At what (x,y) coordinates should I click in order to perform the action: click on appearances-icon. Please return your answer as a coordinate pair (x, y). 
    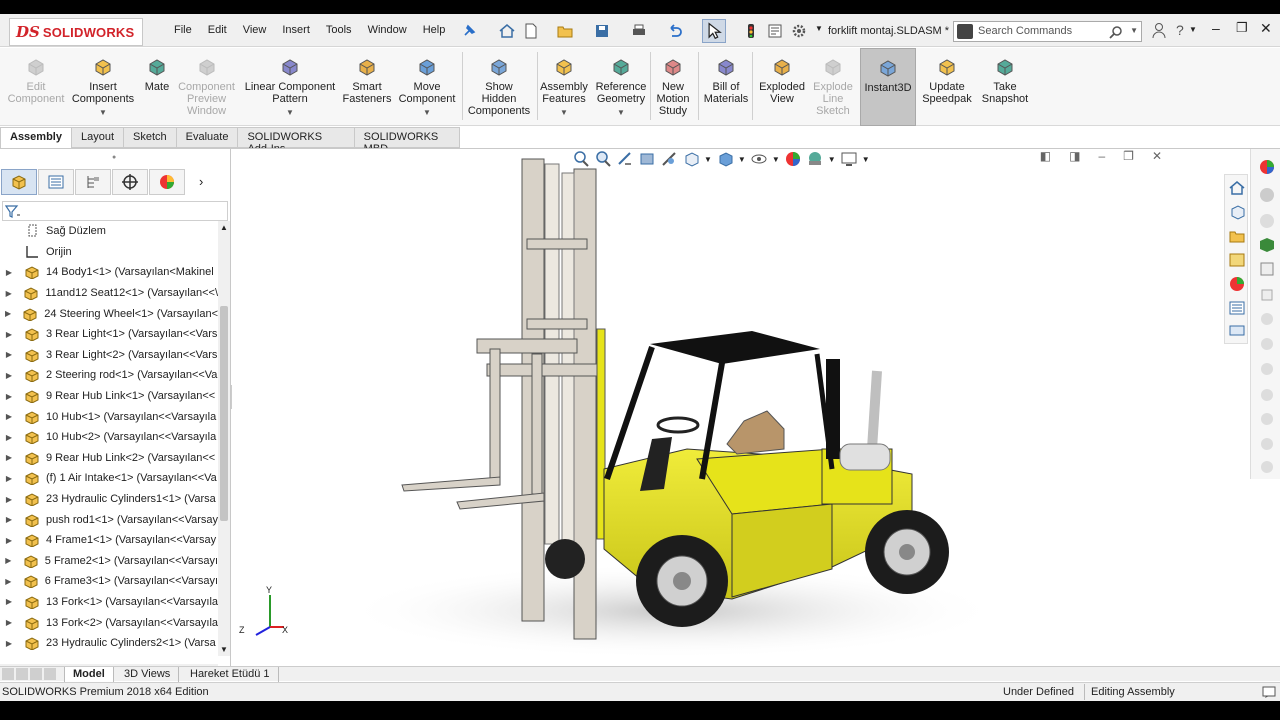
    Looking at the image, I should click on (1267, 269).